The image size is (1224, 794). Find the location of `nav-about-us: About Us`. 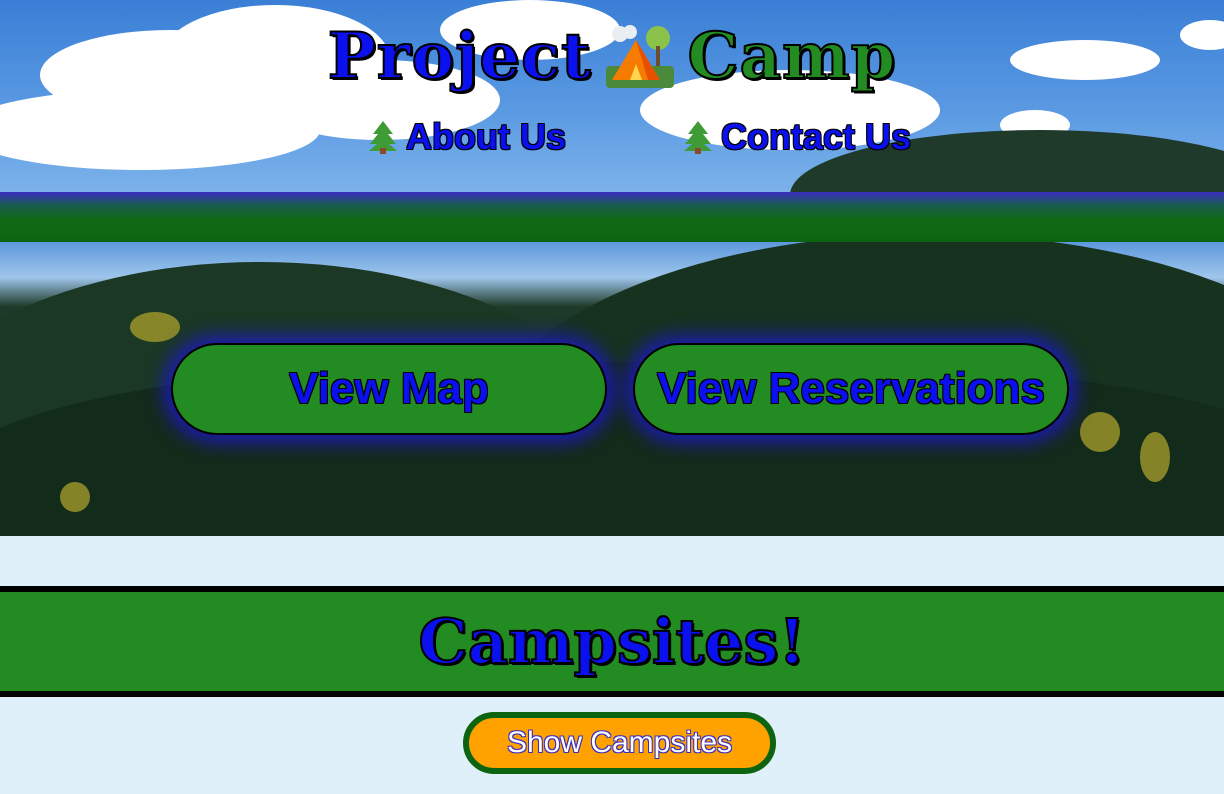

nav-about-us: About Us is located at coordinates (467, 137).